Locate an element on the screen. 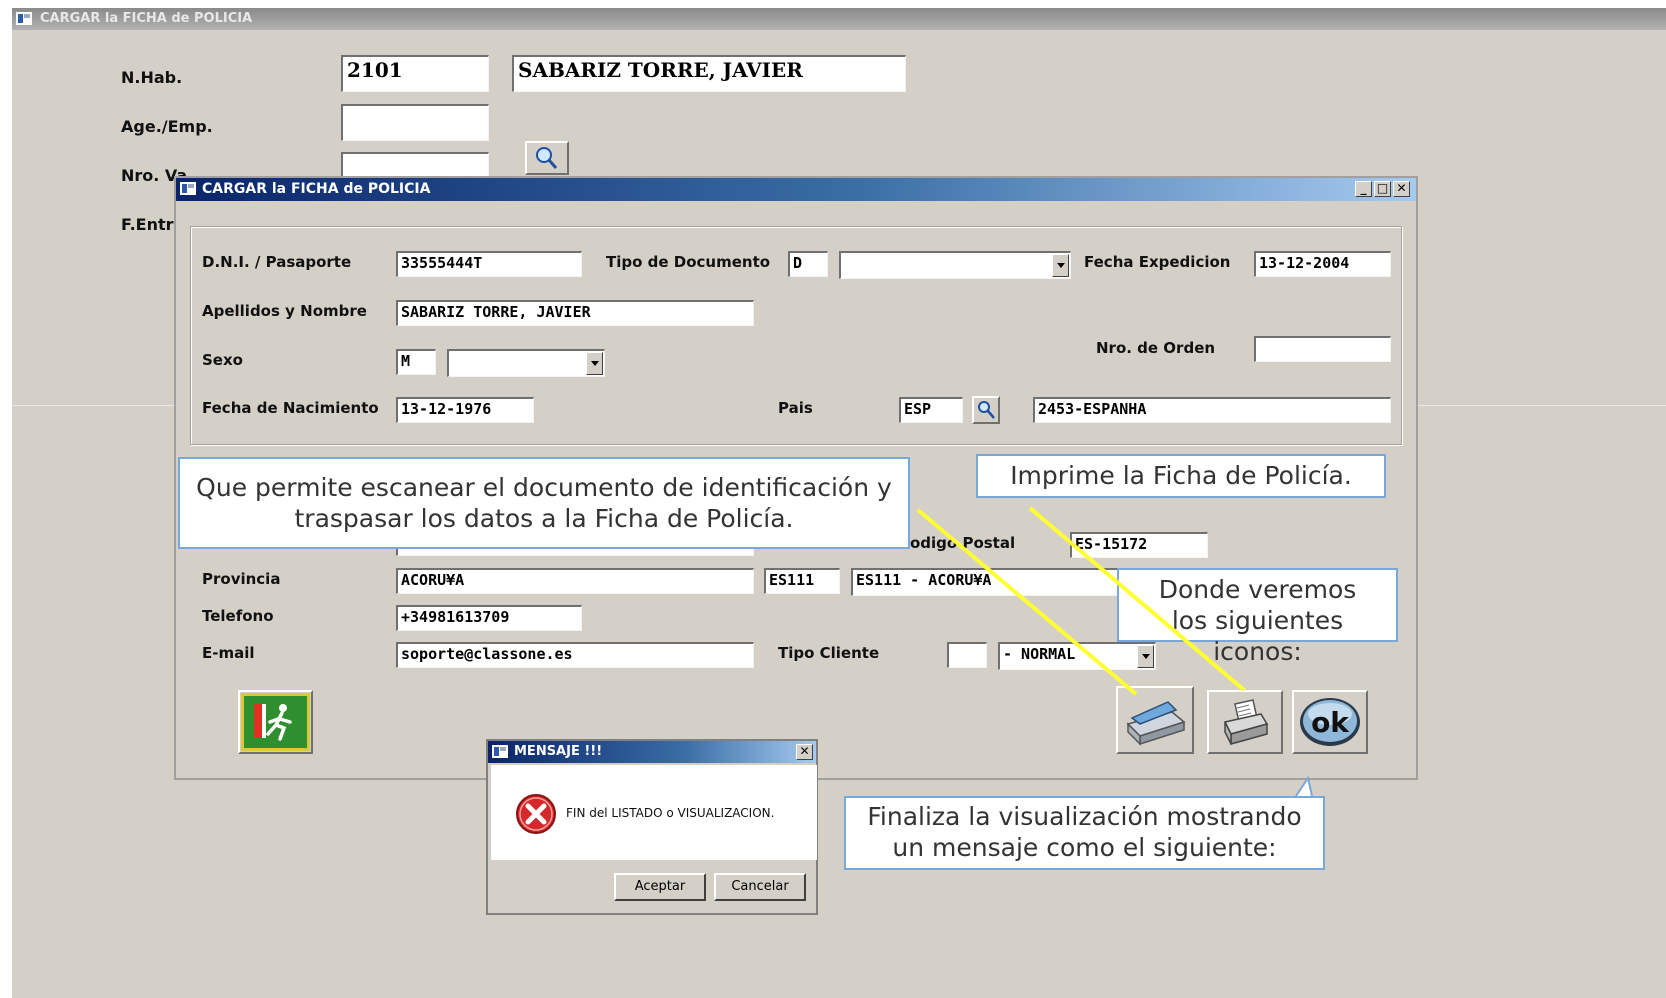 This screenshot has width=1666, height=998. print-pointer-line is located at coordinates (1137, 599).